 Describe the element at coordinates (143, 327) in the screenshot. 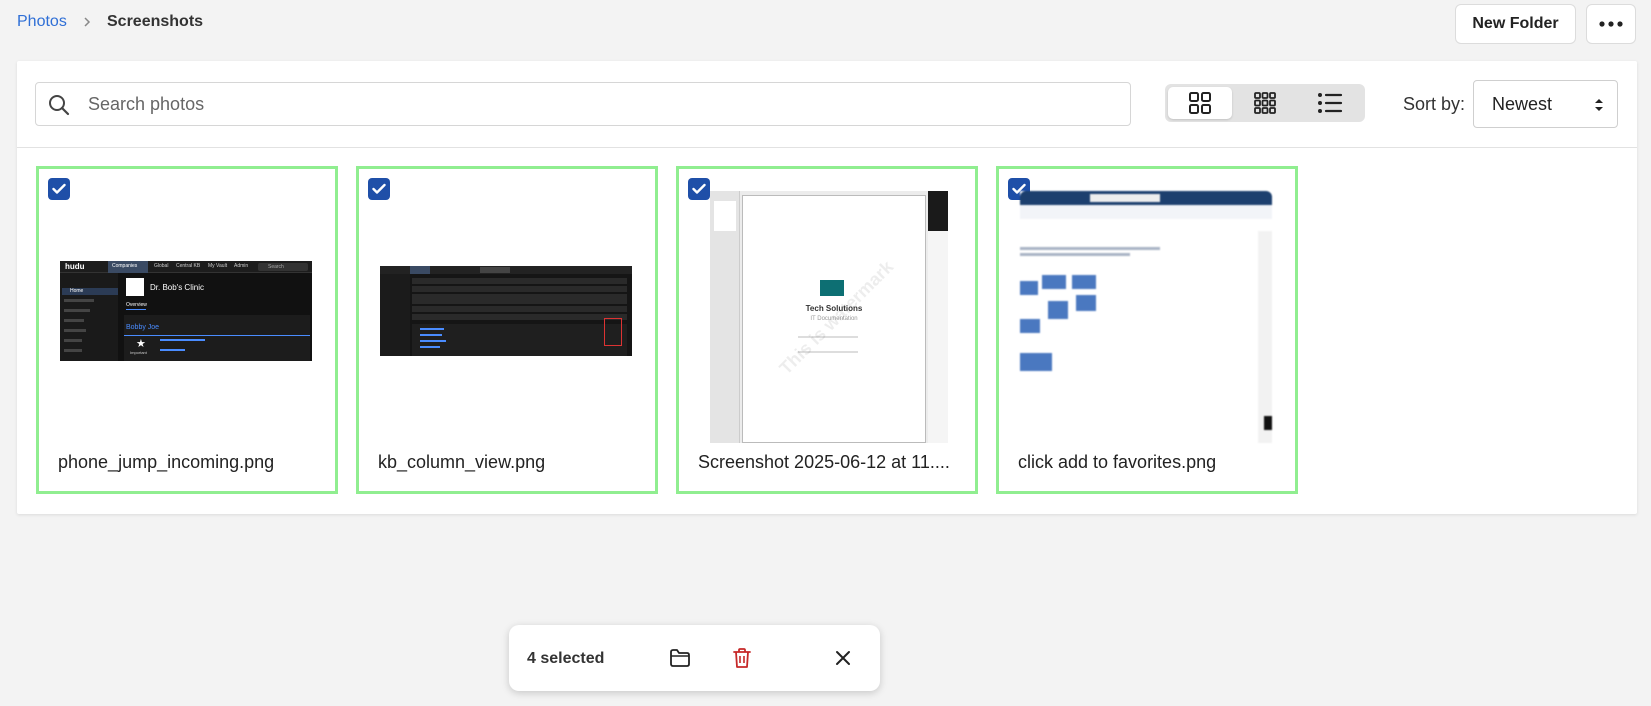

I see `thumb-contact-name: Bobby Joe` at that location.